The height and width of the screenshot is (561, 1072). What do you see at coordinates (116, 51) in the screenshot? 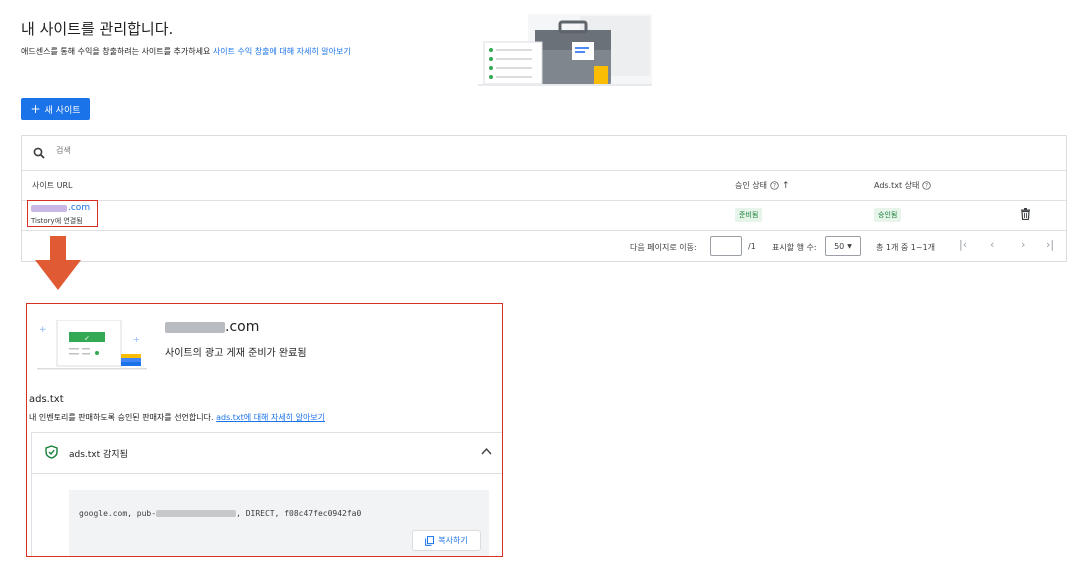
I see `subtitle-text: 애드센스를 통해 수익을 창출하려는 사이트를 추가하세요` at bounding box center [116, 51].